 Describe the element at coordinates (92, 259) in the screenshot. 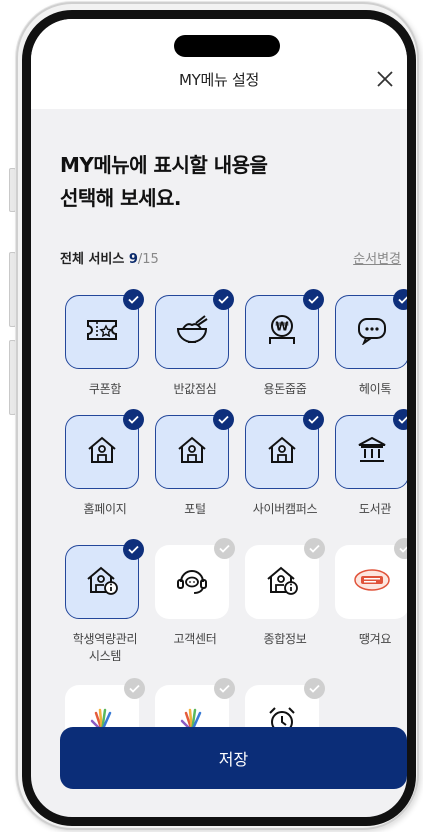

I see `service-count-label: 전체 서비스` at that location.